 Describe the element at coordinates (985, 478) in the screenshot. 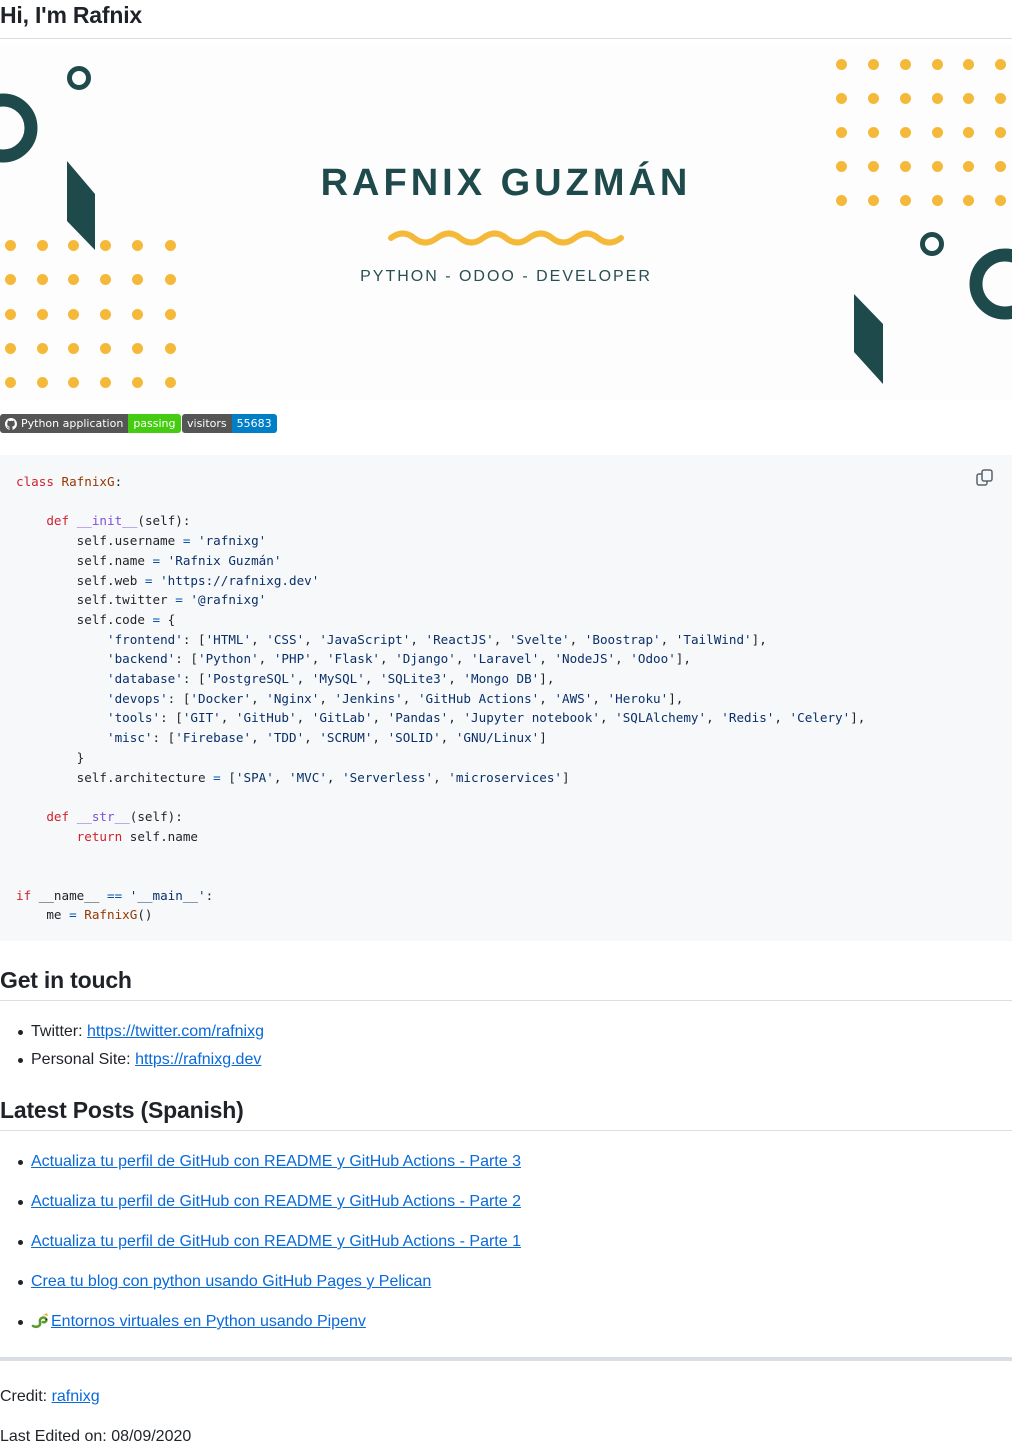

I see `copy-icon` at that location.